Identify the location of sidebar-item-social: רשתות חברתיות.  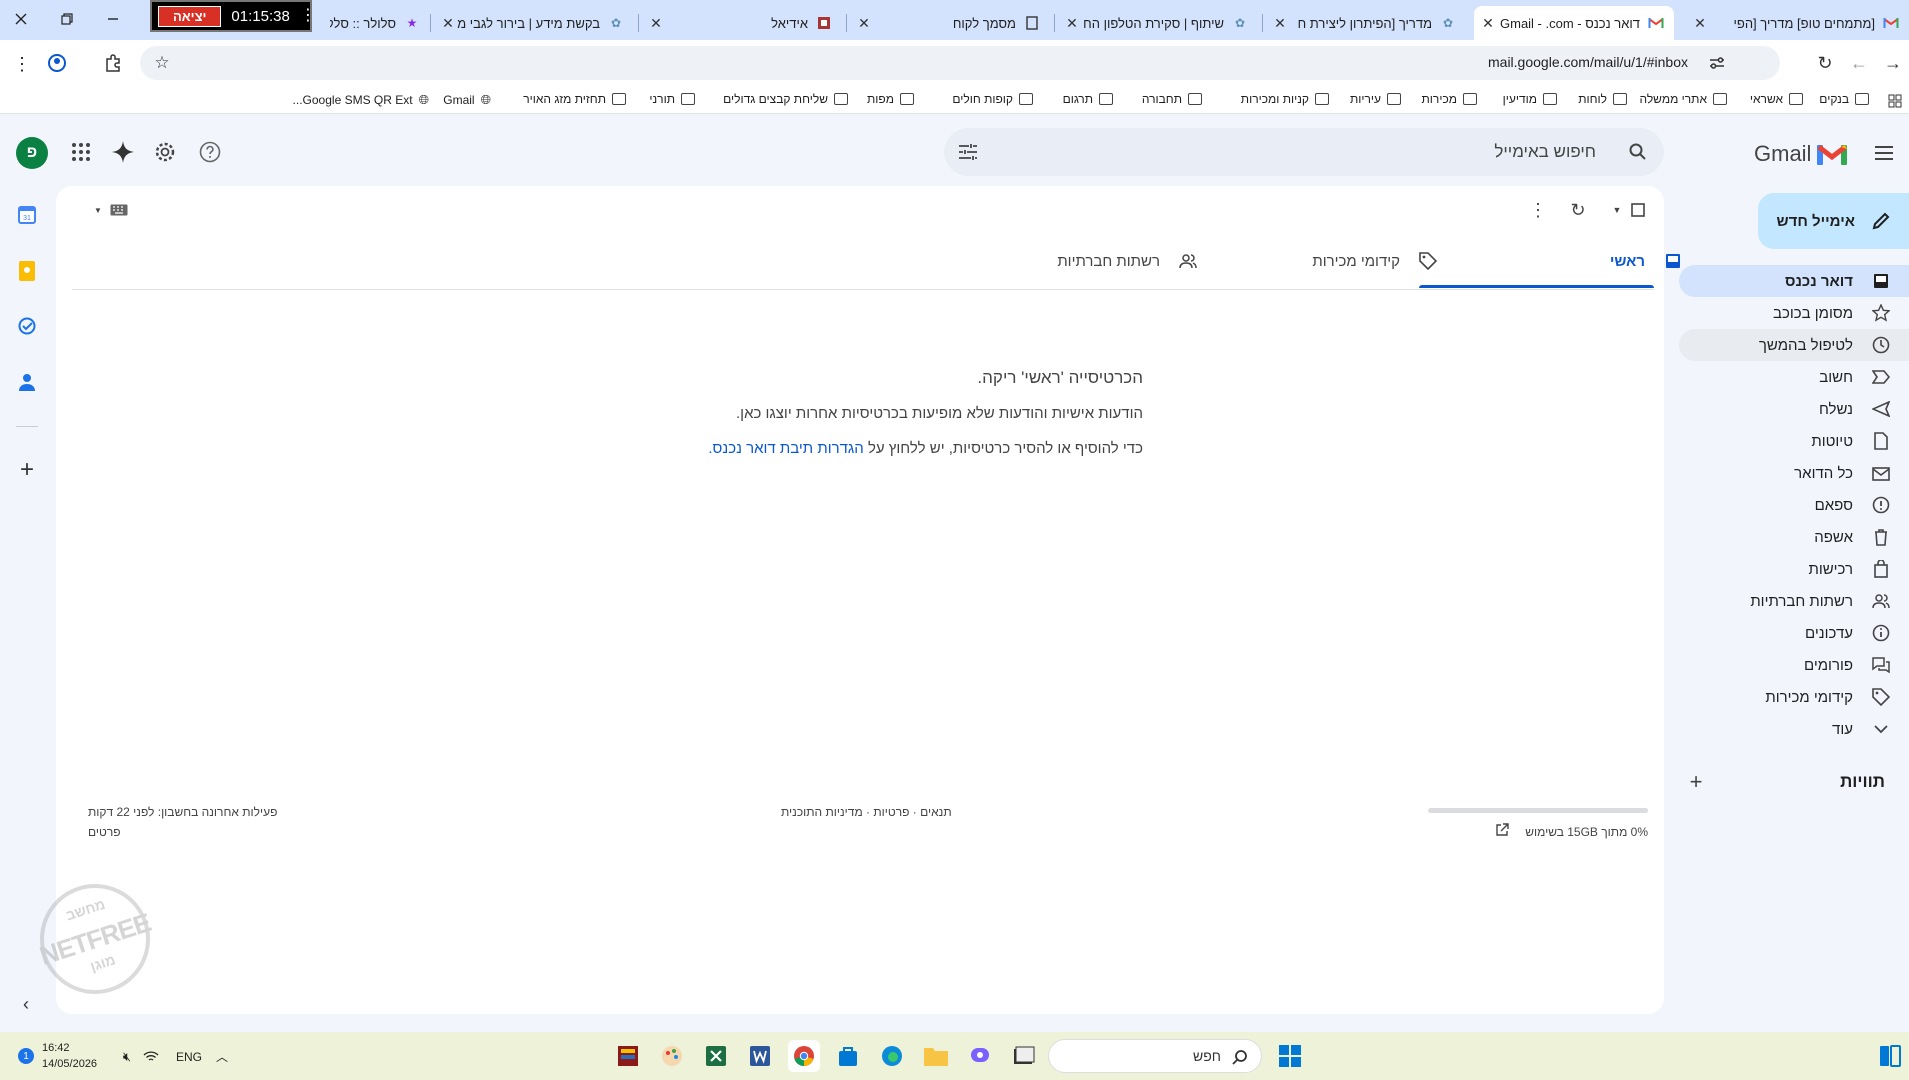
(1794, 601).